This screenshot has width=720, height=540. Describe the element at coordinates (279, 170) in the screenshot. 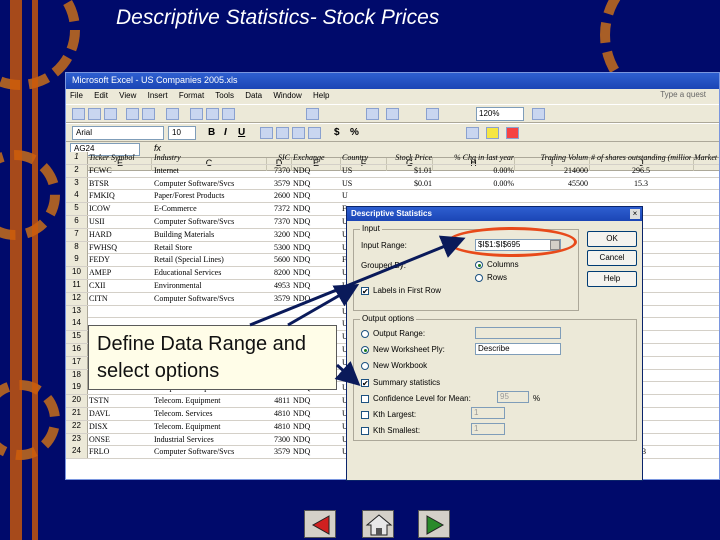

I see `table-cell: 7370` at that location.